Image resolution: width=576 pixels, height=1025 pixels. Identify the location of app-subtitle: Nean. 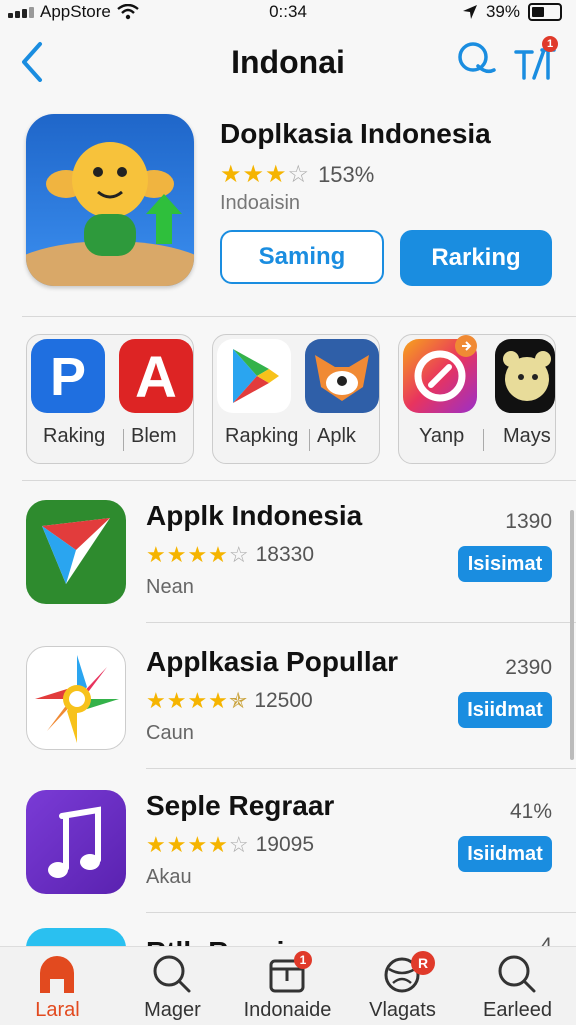
(170, 587).